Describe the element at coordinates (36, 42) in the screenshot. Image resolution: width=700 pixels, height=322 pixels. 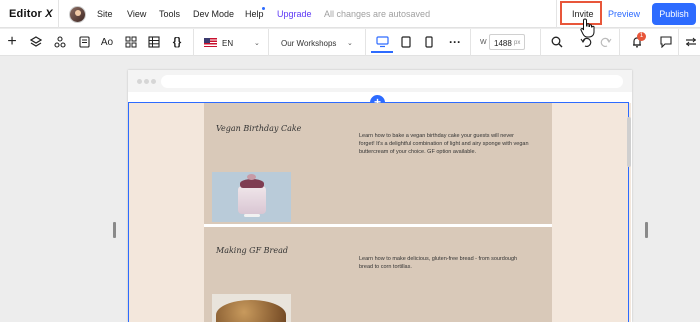
I see `layers-icon` at that location.